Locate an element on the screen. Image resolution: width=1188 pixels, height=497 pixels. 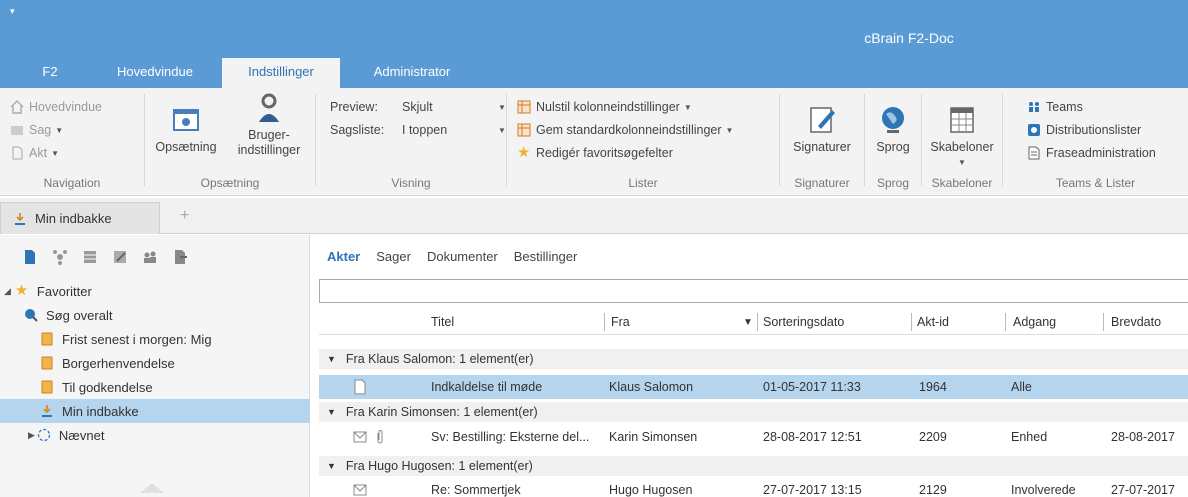
distributionslister-label: Distributionslister is located at coordinates (1094, 130).